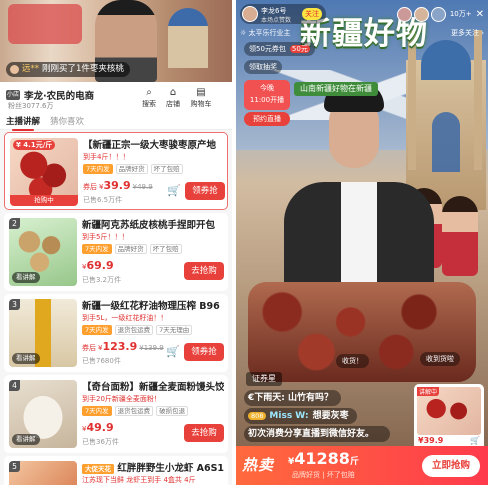 This screenshot has height=485, width=488. What do you see at coordinates (106, 157) in the screenshot?
I see `product-subtitle: 到手4斤！！！` at bounding box center [106, 157].